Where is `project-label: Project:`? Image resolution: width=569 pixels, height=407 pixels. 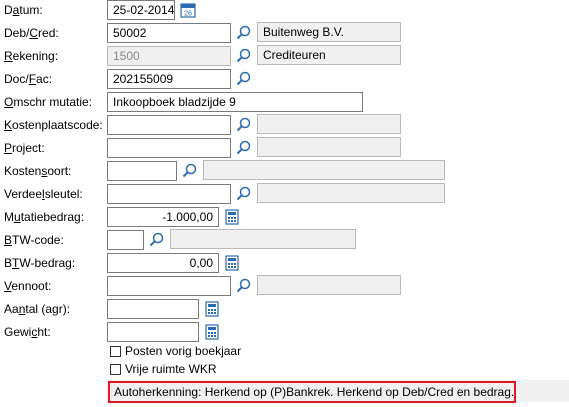 project-label: Project: is located at coordinates (24, 148).